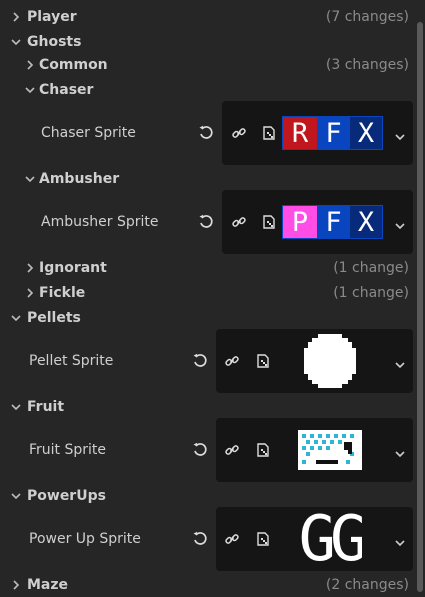  I want to click on fruit-sprite-preview, so click(330, 450).